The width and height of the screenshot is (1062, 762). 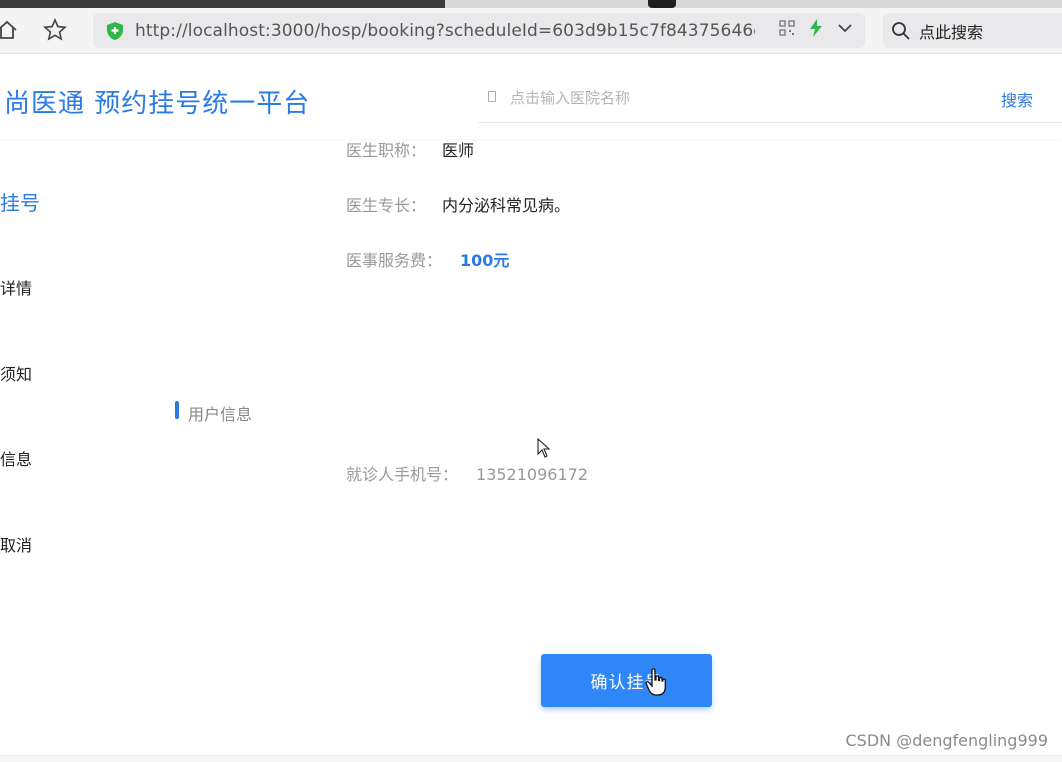 What do you see at coordinates (16, 458) in the screenshot?
I see `menu-item-info: 信息` at bounding box center [16, 458].